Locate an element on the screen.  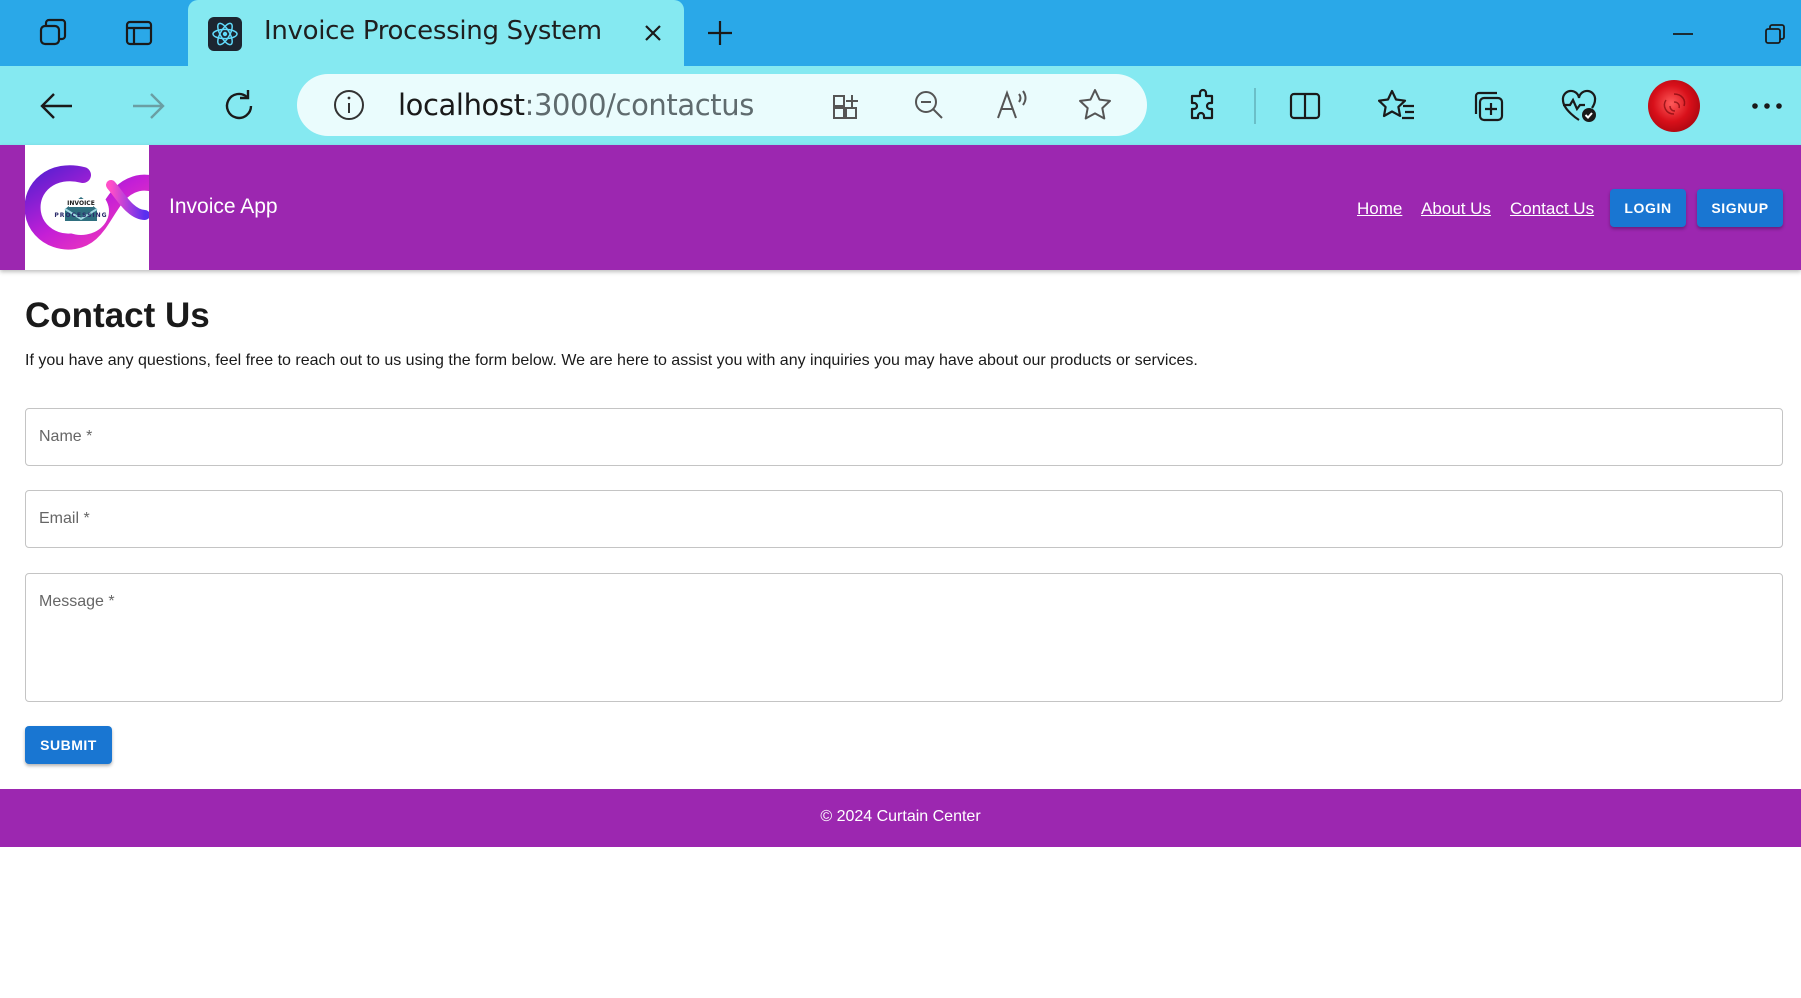
app-logo: INVOICE PROCESSING is located at coordinates (87, 207).